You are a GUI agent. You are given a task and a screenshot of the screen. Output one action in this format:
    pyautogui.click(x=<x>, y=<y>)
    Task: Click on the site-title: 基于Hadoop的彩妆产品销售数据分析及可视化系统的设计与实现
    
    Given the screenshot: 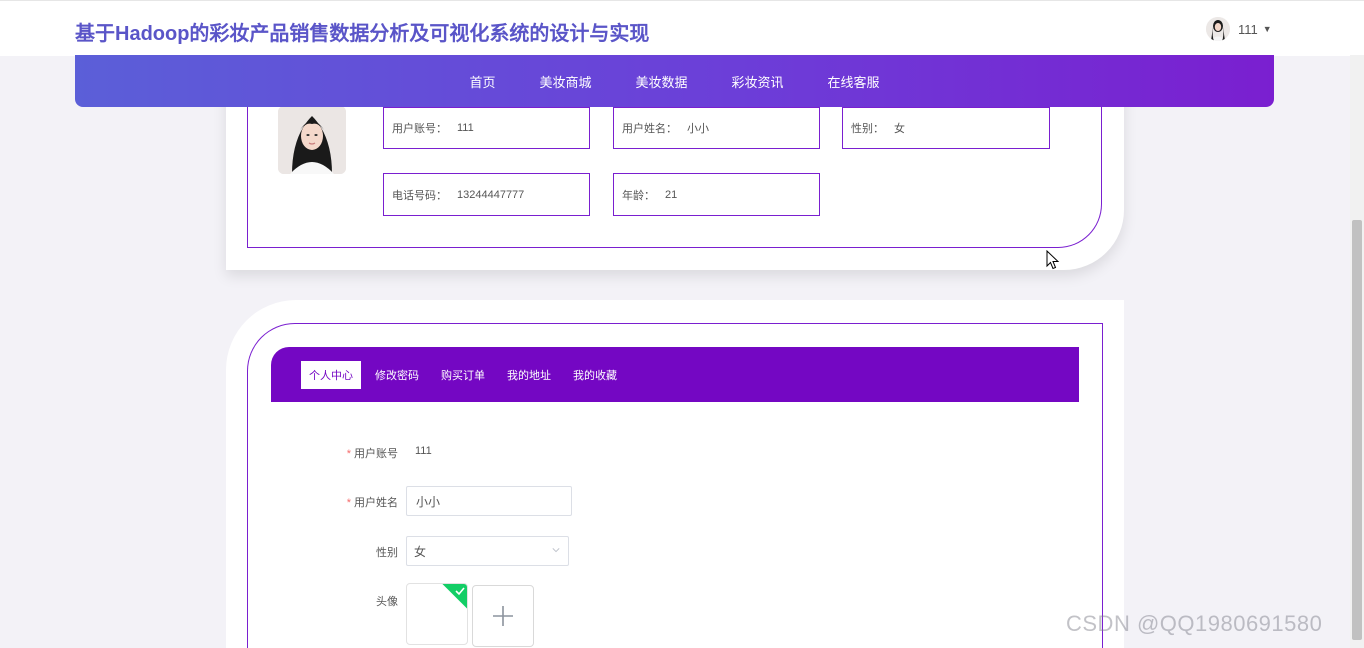 What is the action you would take?
    pyautogui.click(x=362, y=34)
    